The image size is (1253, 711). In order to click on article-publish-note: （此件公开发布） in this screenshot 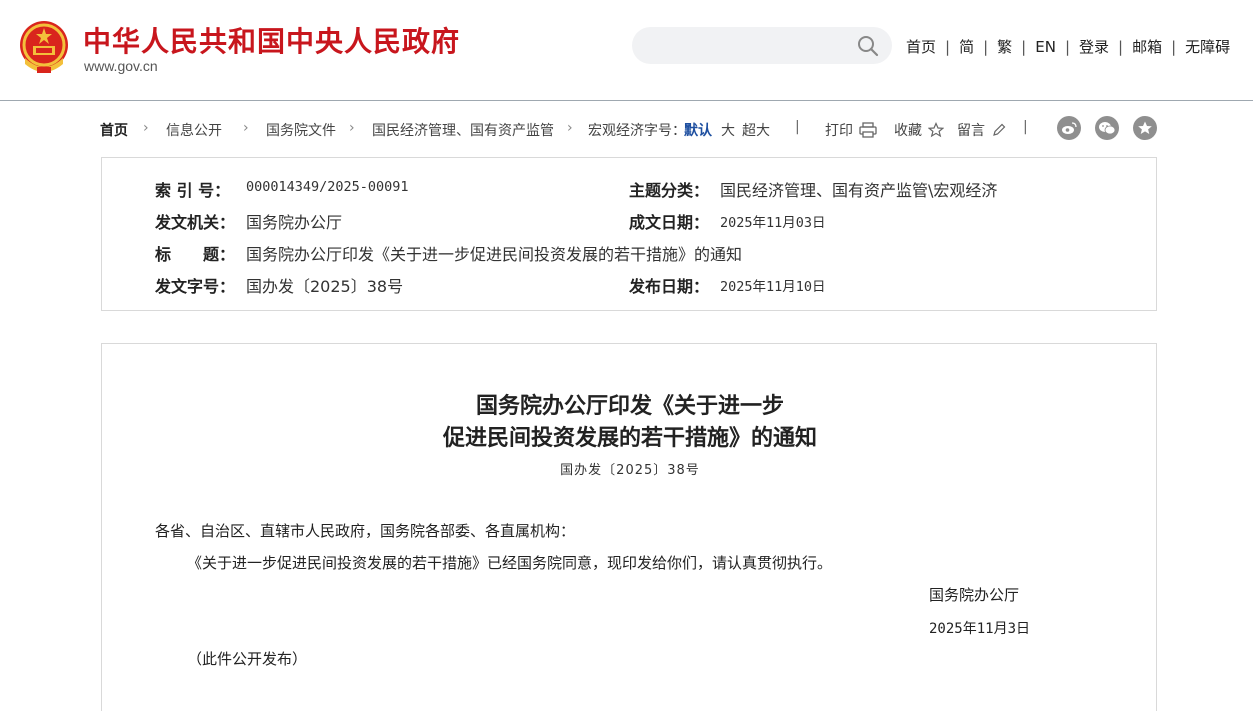, I will do `click(247, 659)`.